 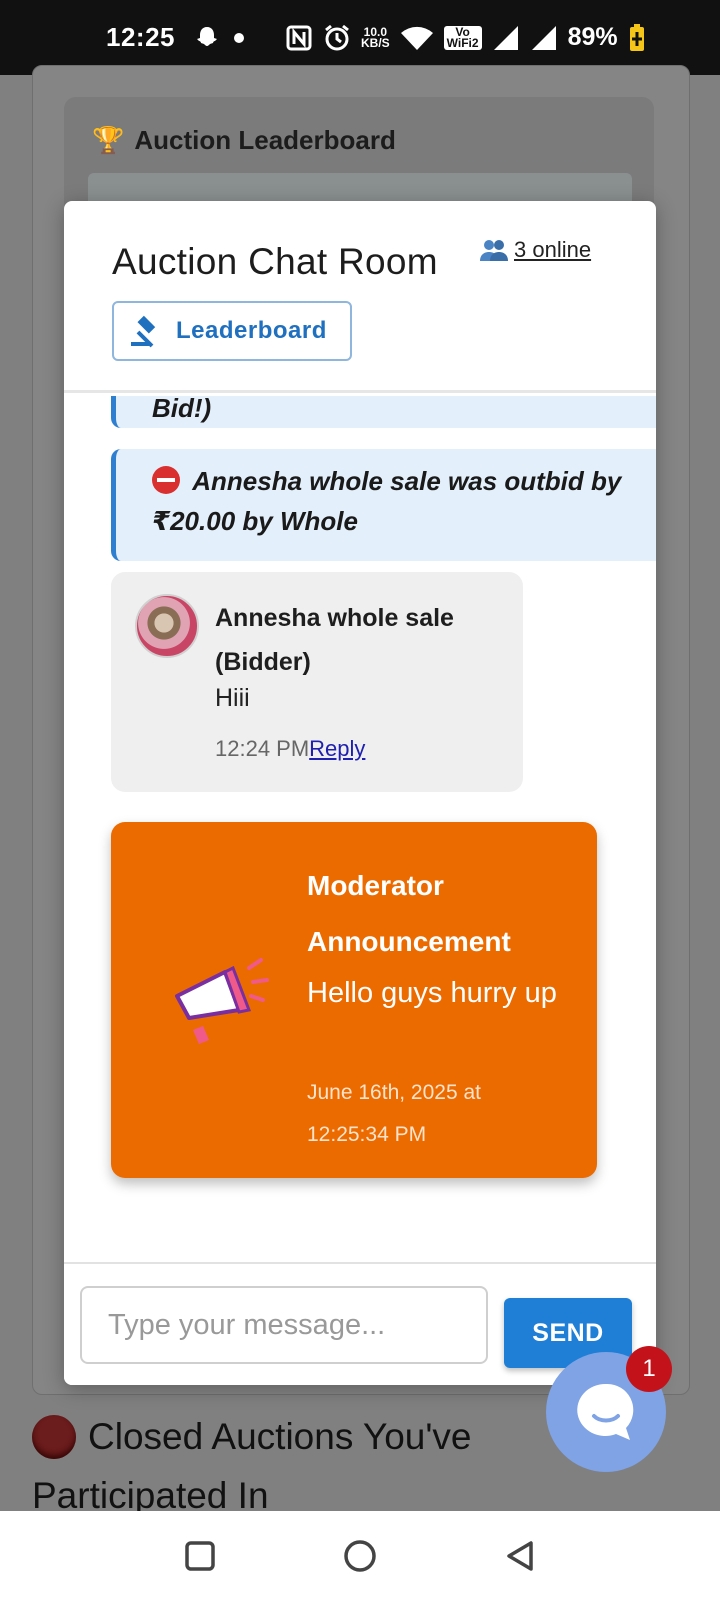 I want to click on leaderboard-button: Leaderboard, so click(x=232, y=331).